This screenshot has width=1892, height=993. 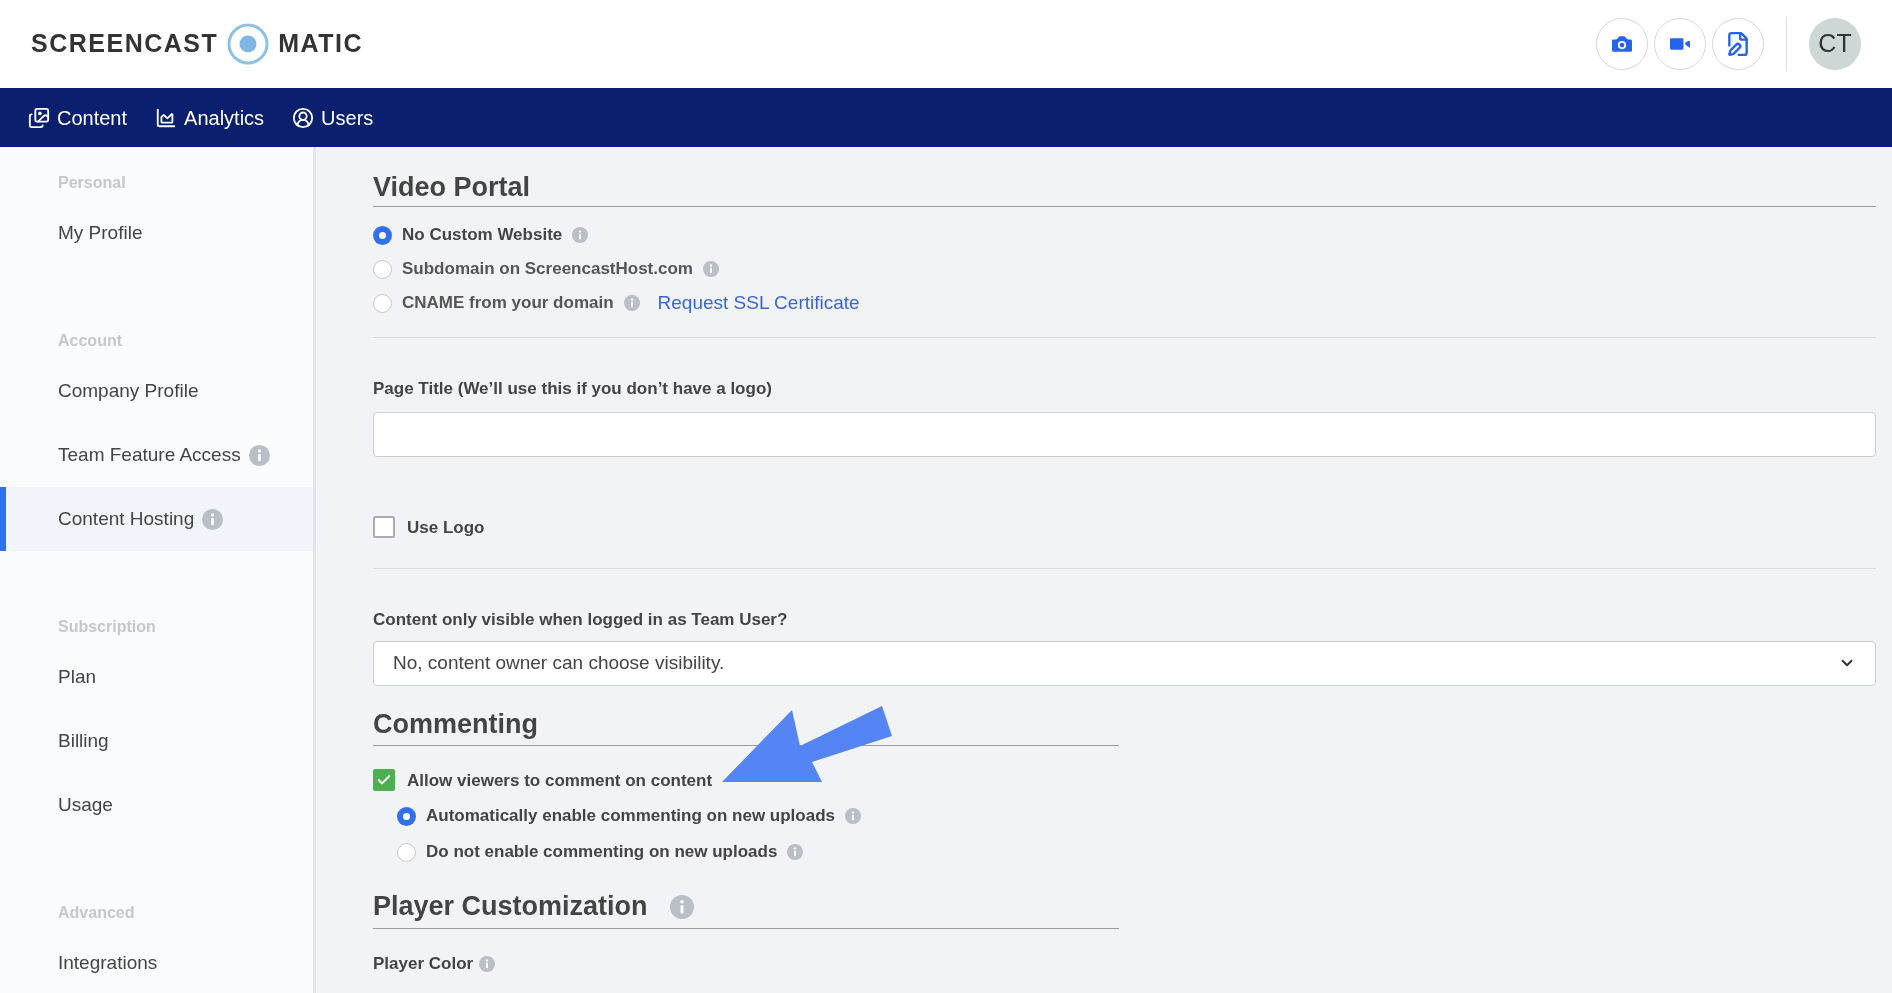 I want to click on checkbox-label: Allow viewers to comment on content, so click(x=560, y=780).